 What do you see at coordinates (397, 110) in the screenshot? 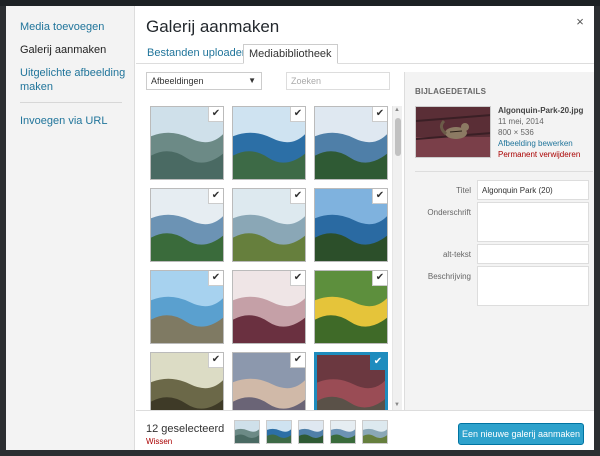
I see `scroll-up-icon: ▲` at bounding box center [397, 110].